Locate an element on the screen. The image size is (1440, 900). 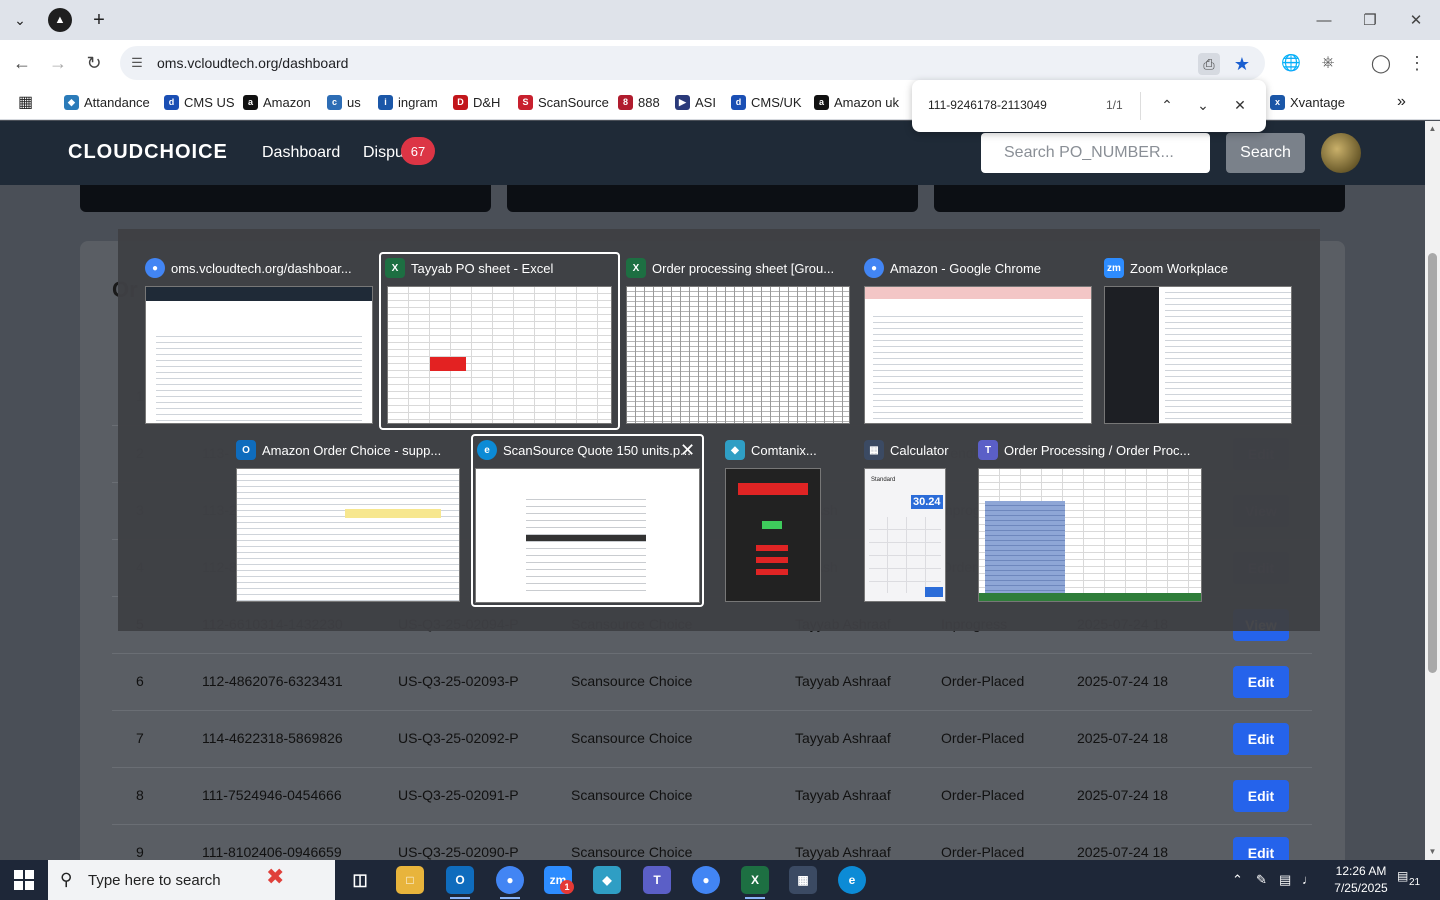
zoom-taskbar-icon: zm 1 is located at coordinates (559, 880).